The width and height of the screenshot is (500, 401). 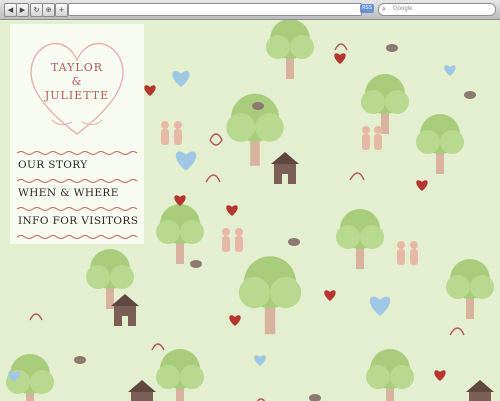 I want to click on search-input: ⌕ Google, so click(x=437, y=9).